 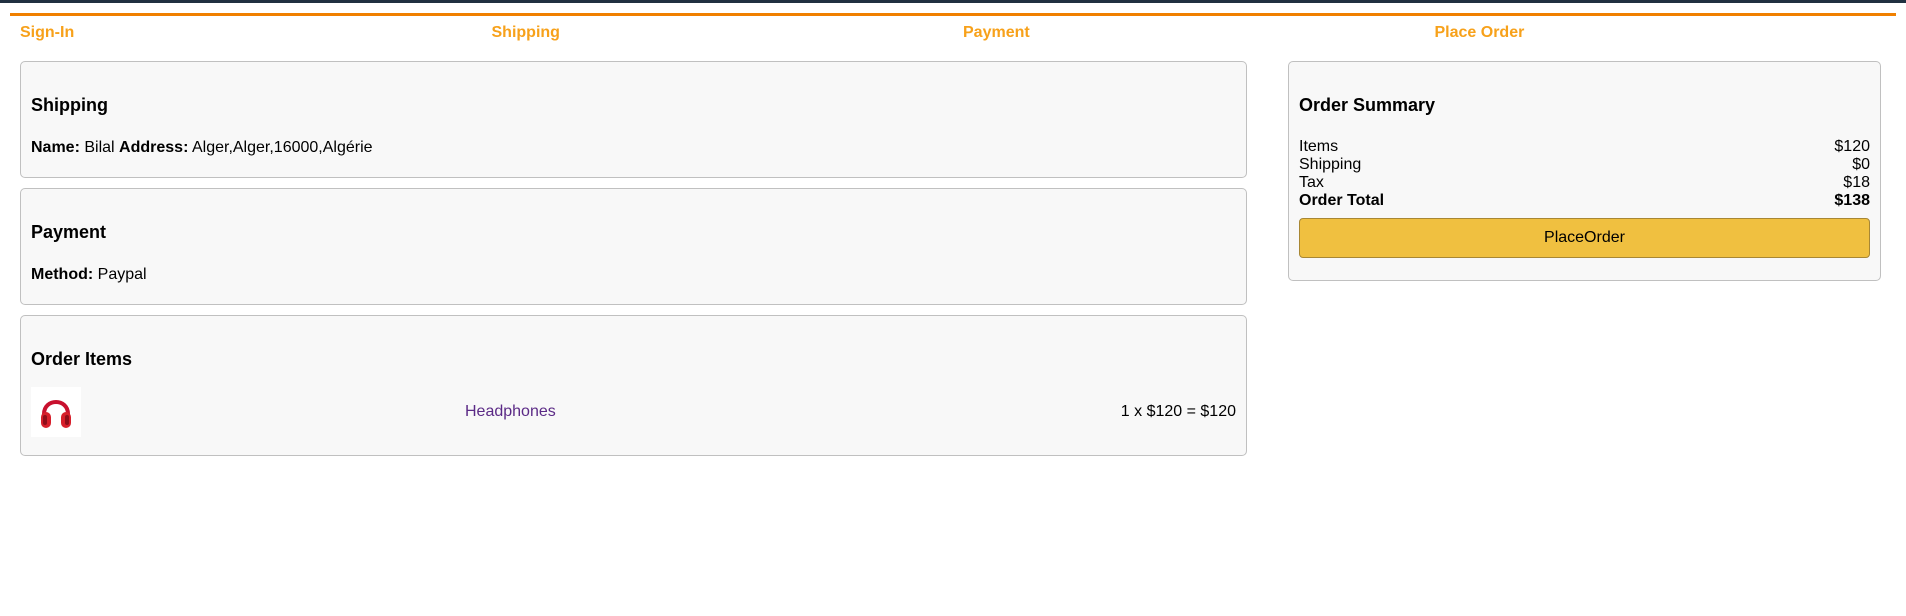 I want to click on summary-items-value: $120, so click(x=1852, y=146).